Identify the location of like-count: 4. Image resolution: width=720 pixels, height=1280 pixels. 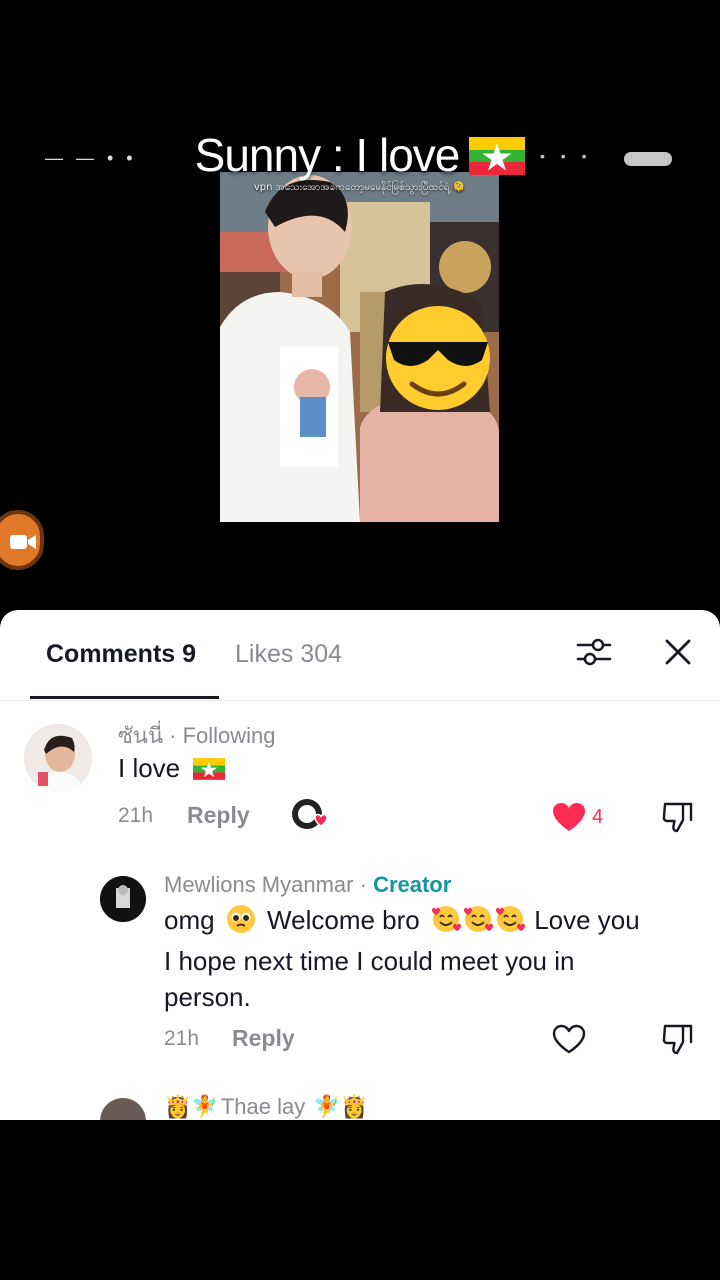
(598, 817).